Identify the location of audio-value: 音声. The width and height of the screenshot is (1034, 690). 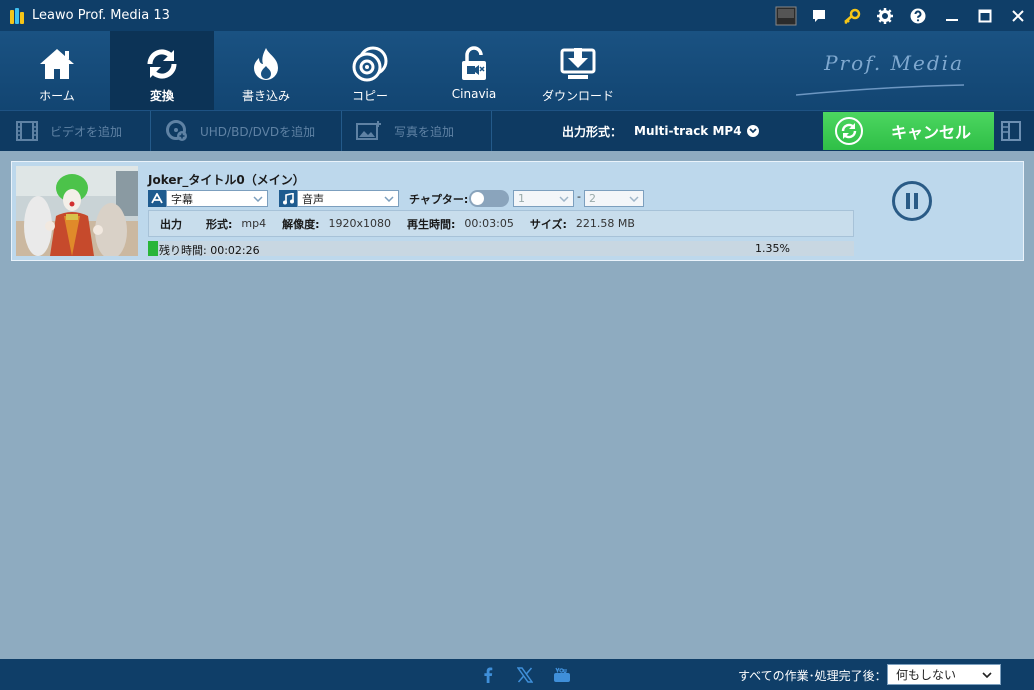
(313, 199).